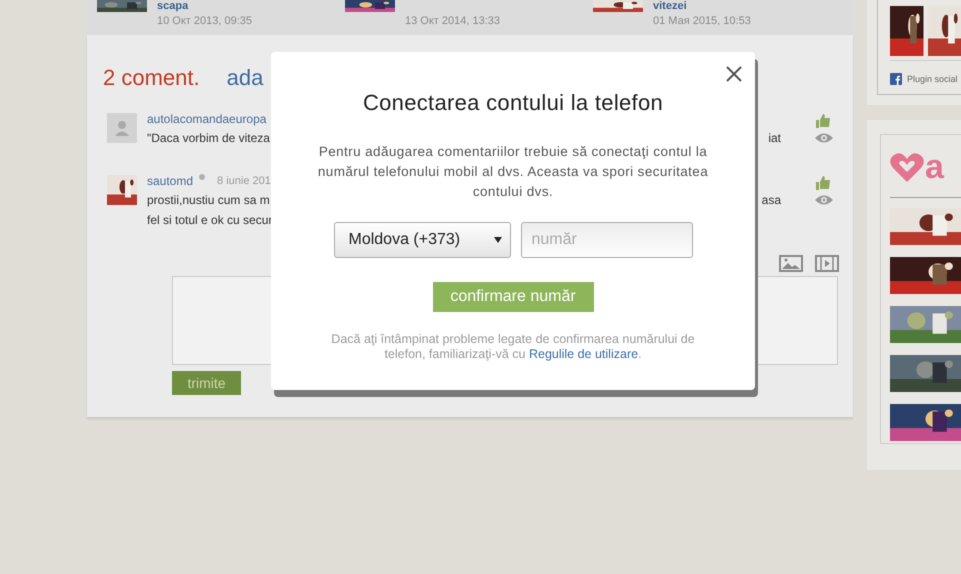 Image resolution: width=961 pixels, height=574 pixels. Describe the element at coordinates (774, 138) in the screenshot. I see `comment-text: iat` at that location.